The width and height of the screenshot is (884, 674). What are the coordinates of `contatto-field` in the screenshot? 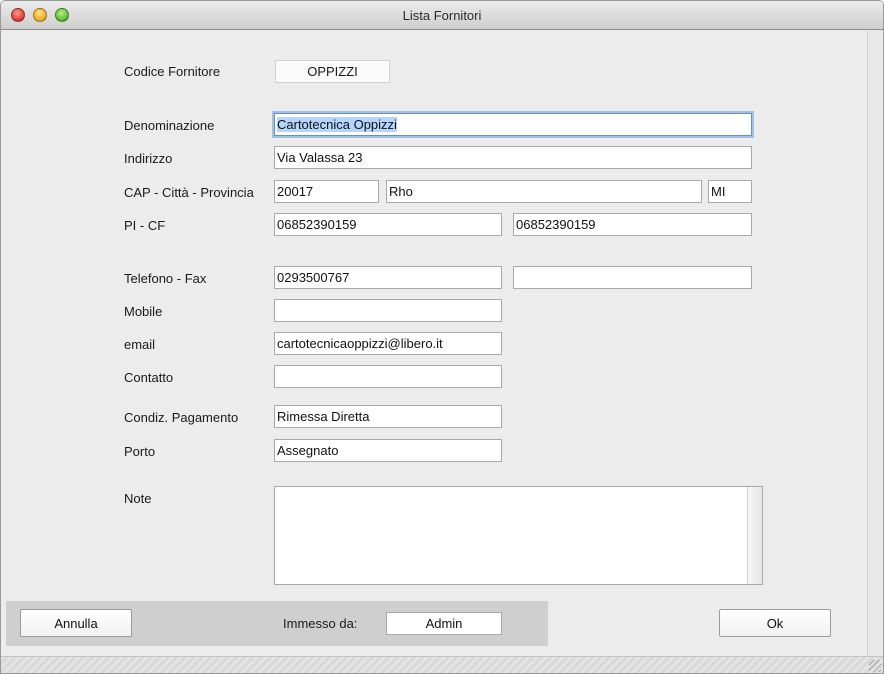 It's located at (388, 376).